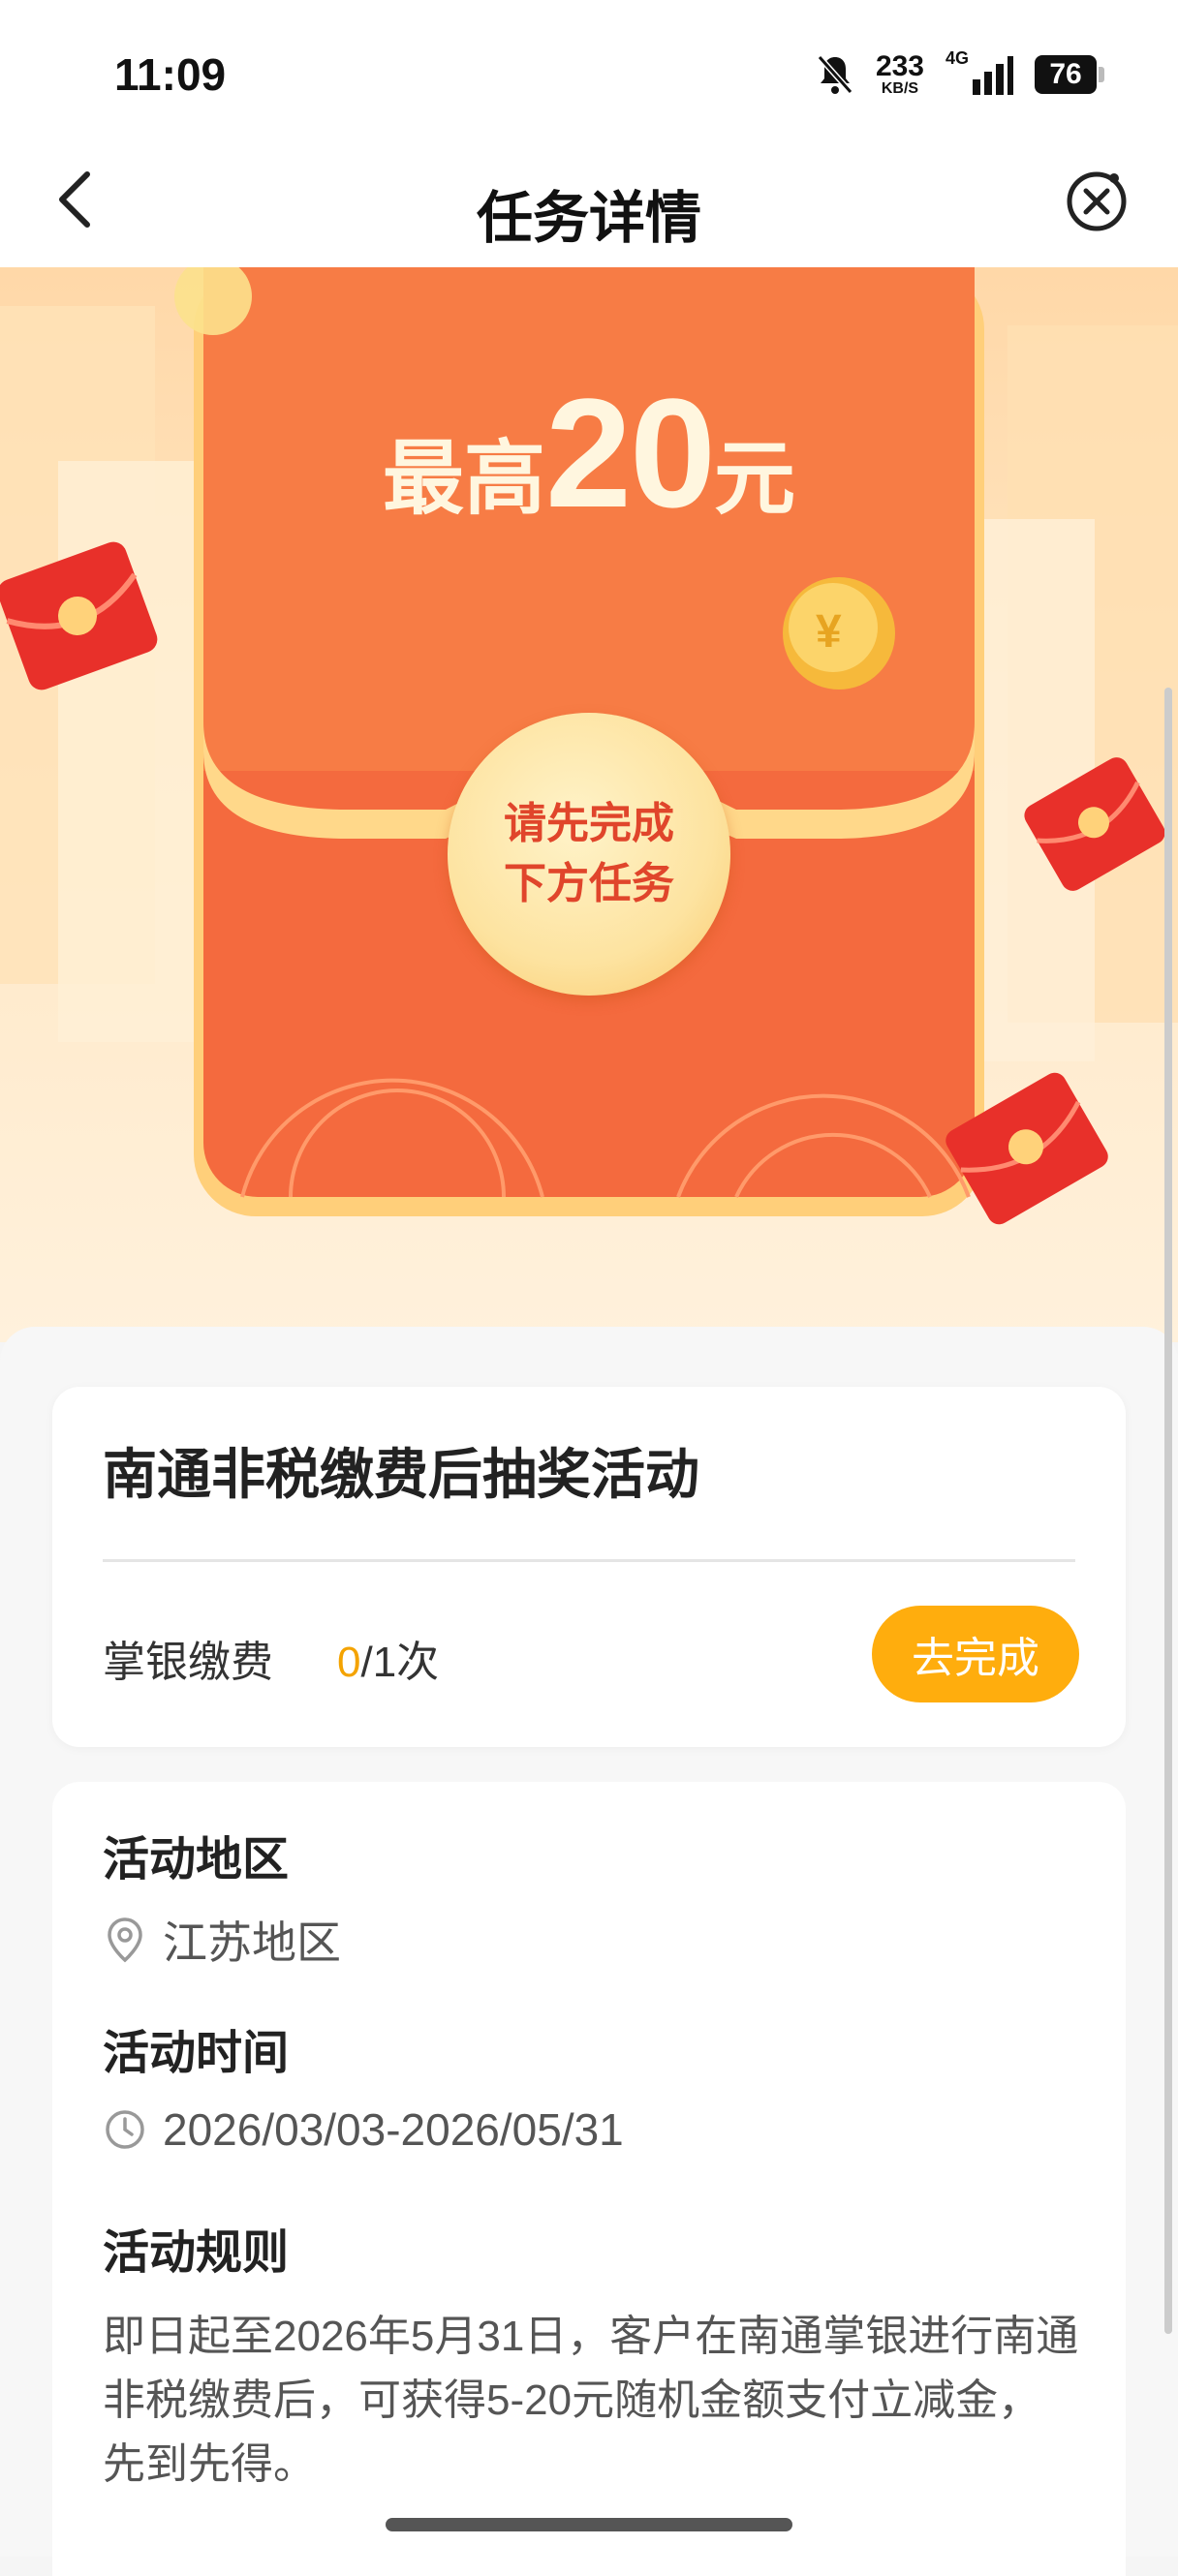  I want to click on task-progress-total: /1次, so click(400, 1662).